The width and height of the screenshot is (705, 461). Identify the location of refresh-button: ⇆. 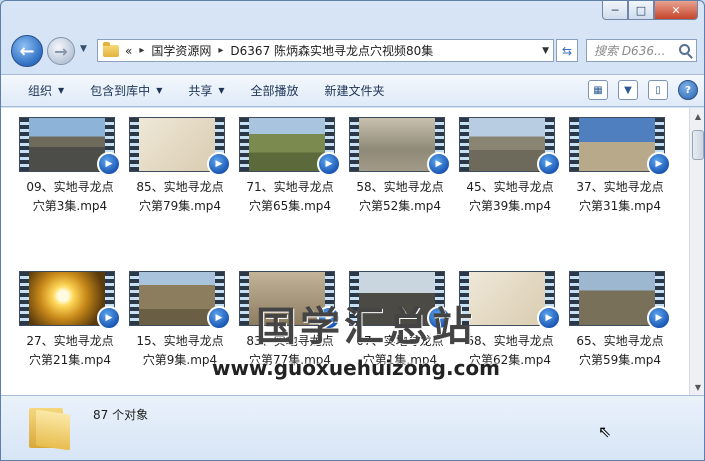
(567, 50).